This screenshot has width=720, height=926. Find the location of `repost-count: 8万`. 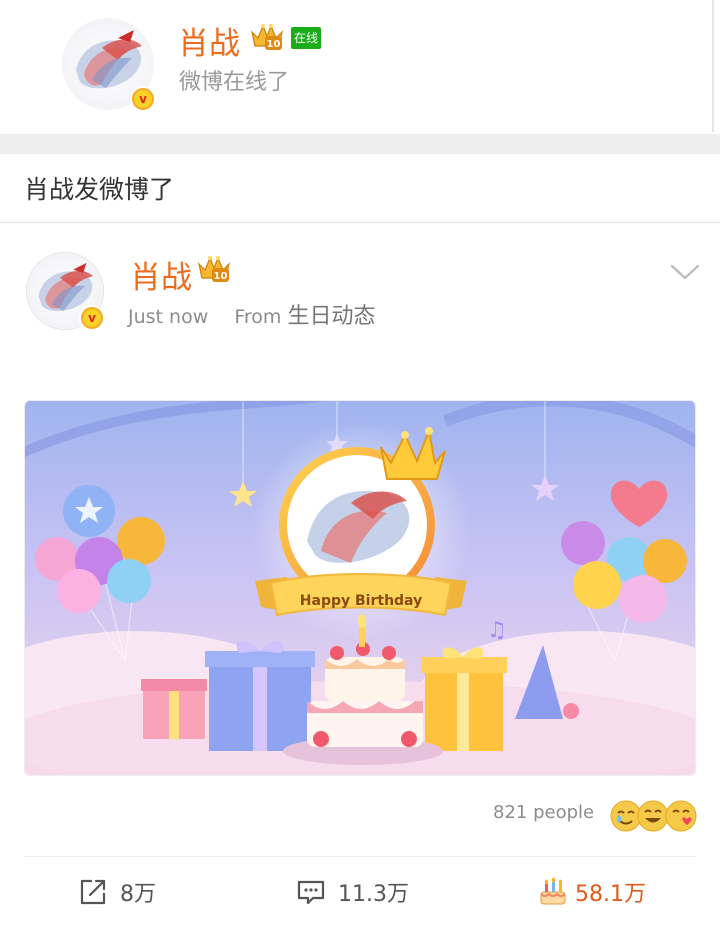

repost-count: 8万 is located at coordinates (138, 894).